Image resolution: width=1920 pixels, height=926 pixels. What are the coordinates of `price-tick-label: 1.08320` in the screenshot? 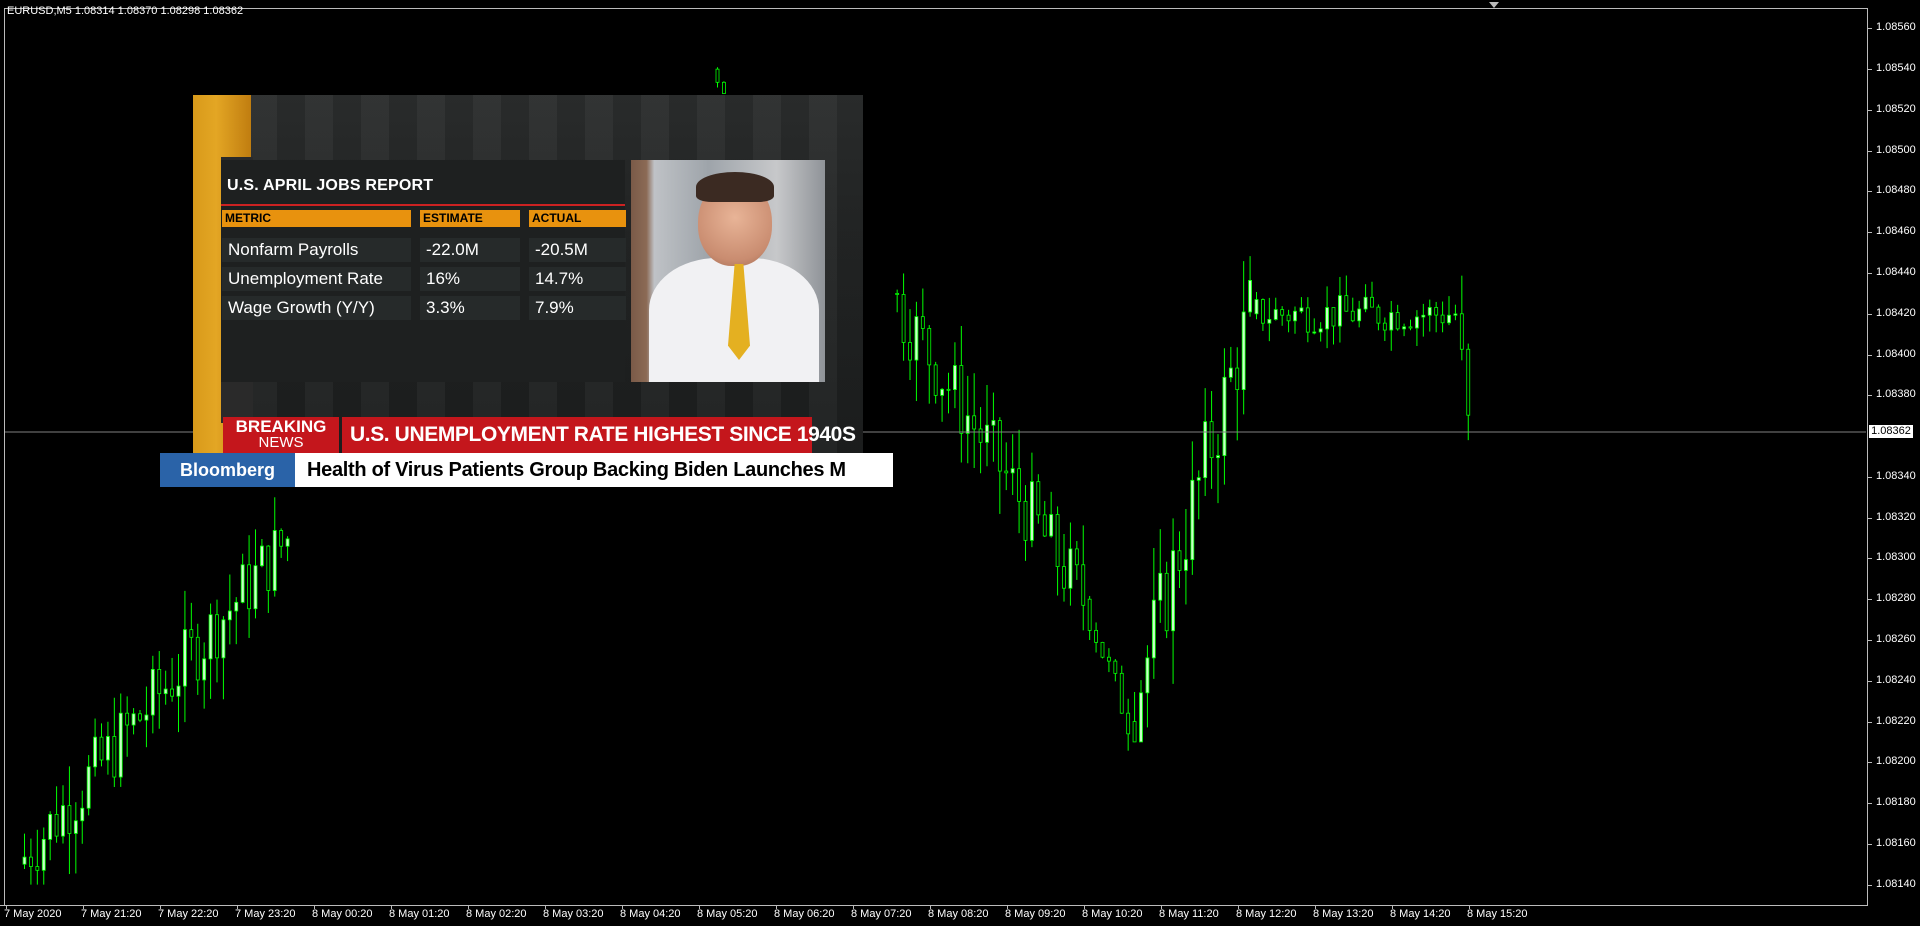 It's located at (1896, 516).